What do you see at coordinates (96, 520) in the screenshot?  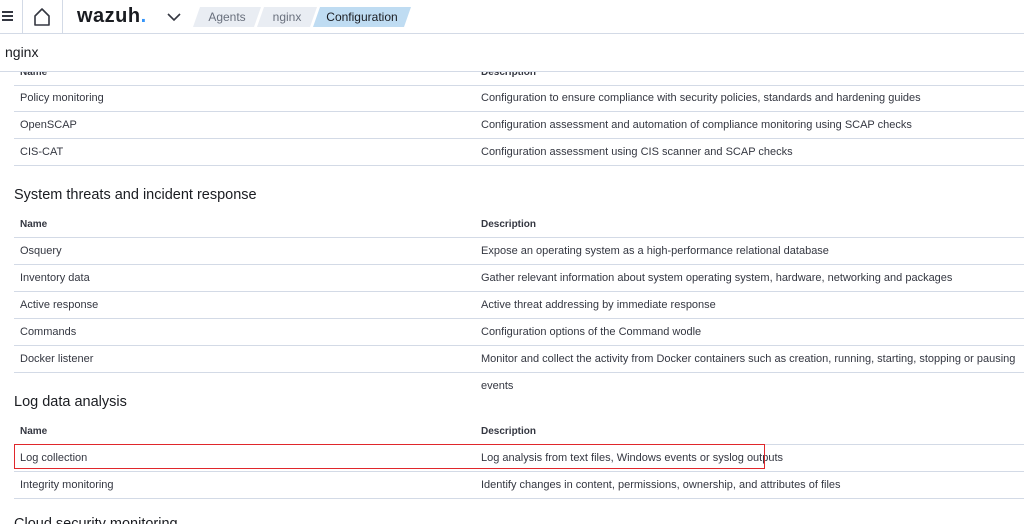 I see `section-title-next: Cloud security monitoring` at bounding box center [96, 520].